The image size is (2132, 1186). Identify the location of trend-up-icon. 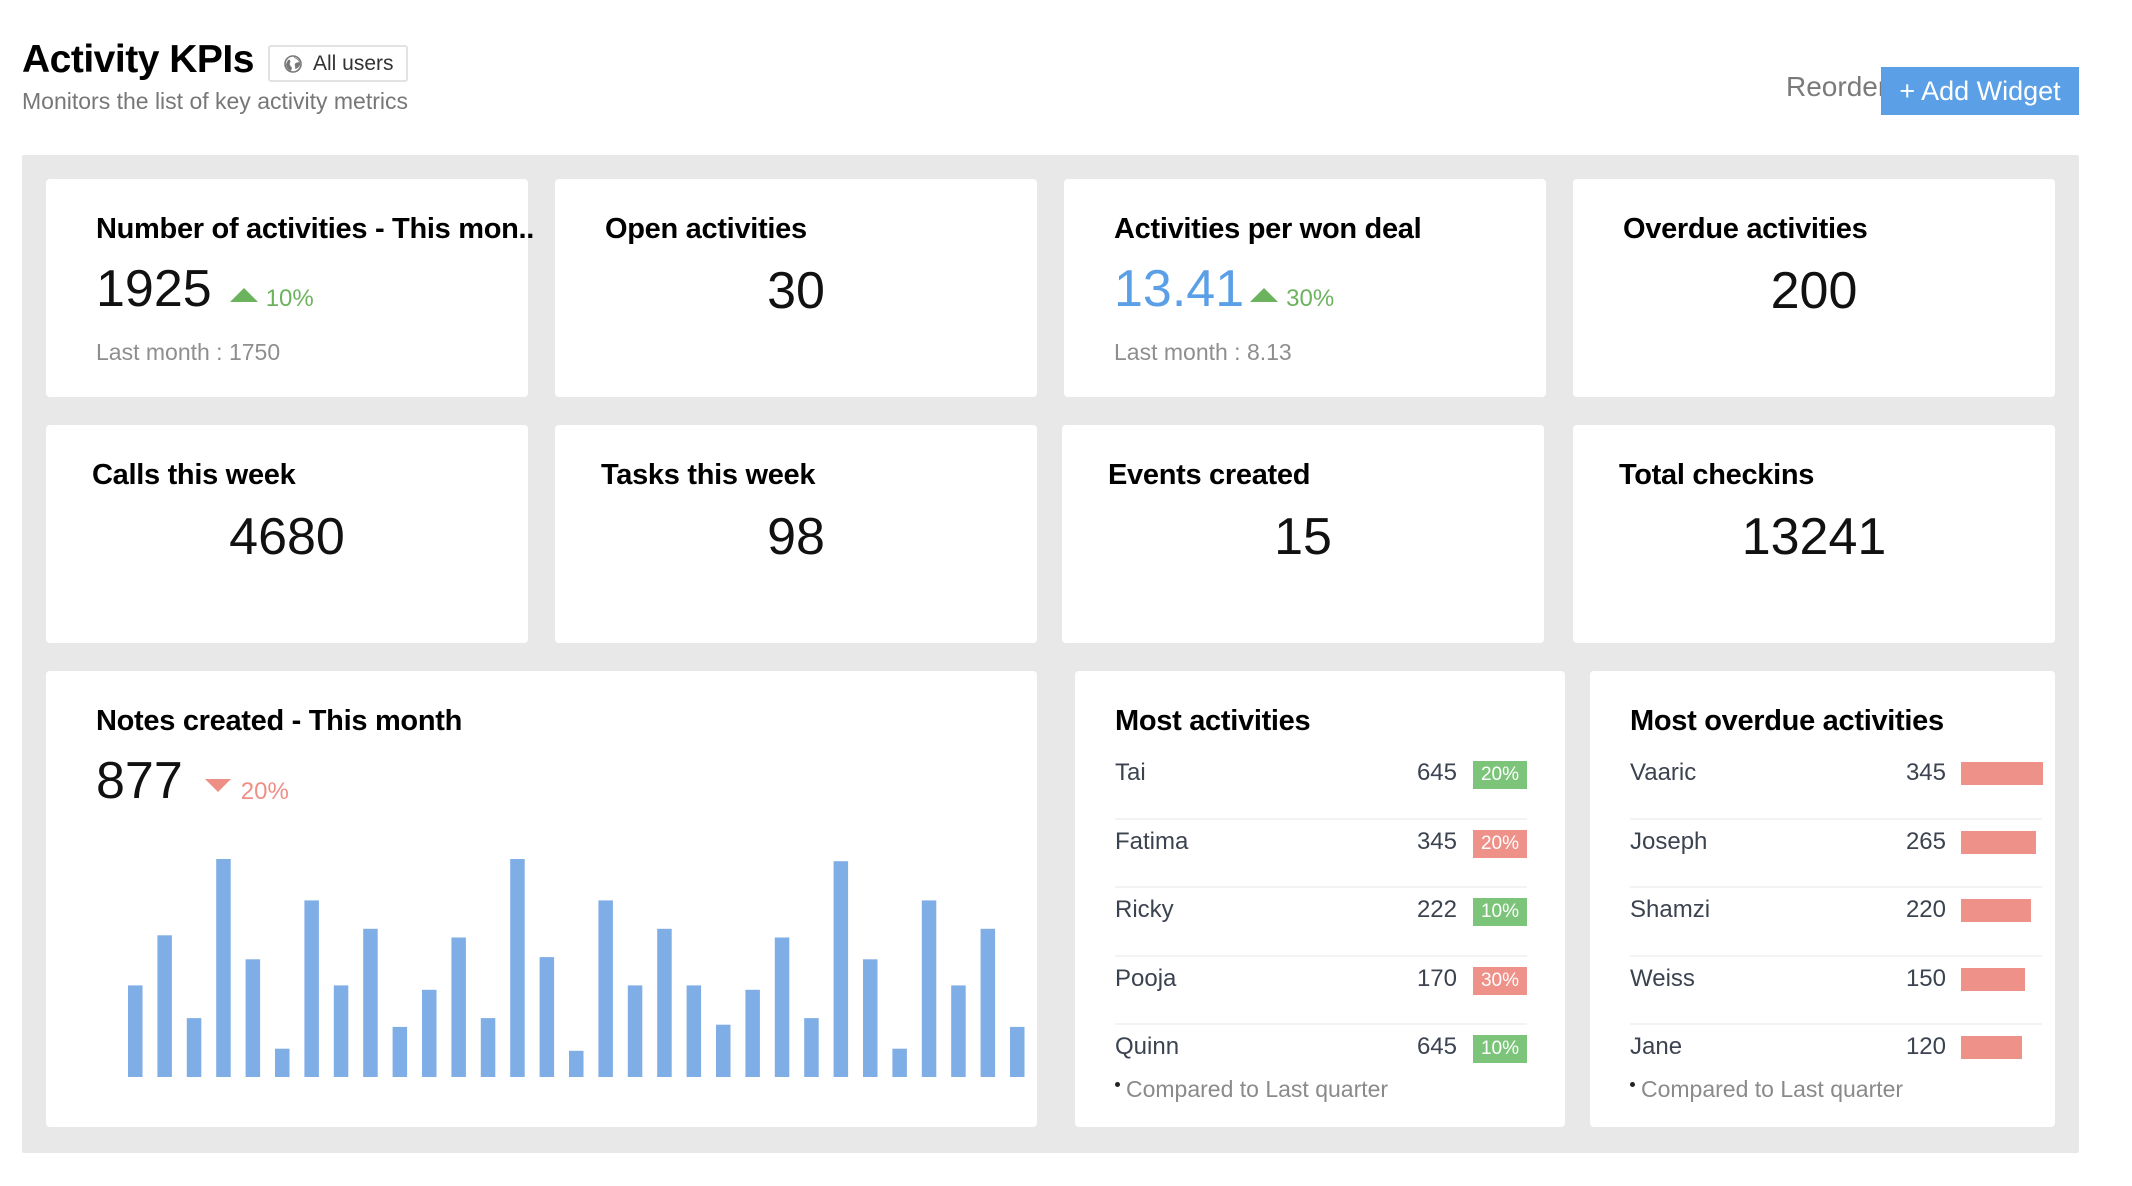
(1264, 295).